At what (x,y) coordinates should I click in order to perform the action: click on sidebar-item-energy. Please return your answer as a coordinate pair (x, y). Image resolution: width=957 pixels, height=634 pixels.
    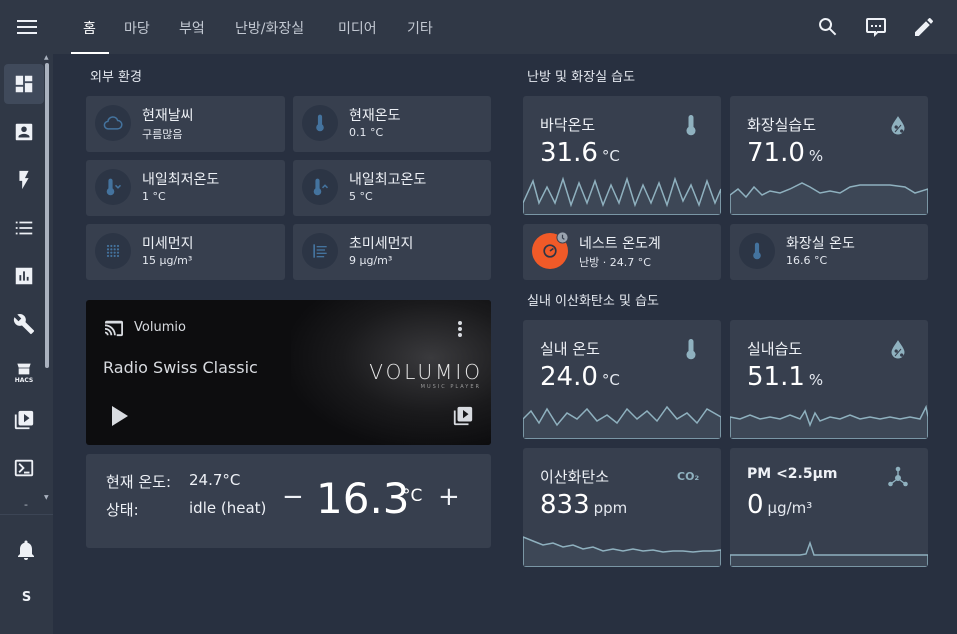
    Looking at the image, I should click on (24, 180).